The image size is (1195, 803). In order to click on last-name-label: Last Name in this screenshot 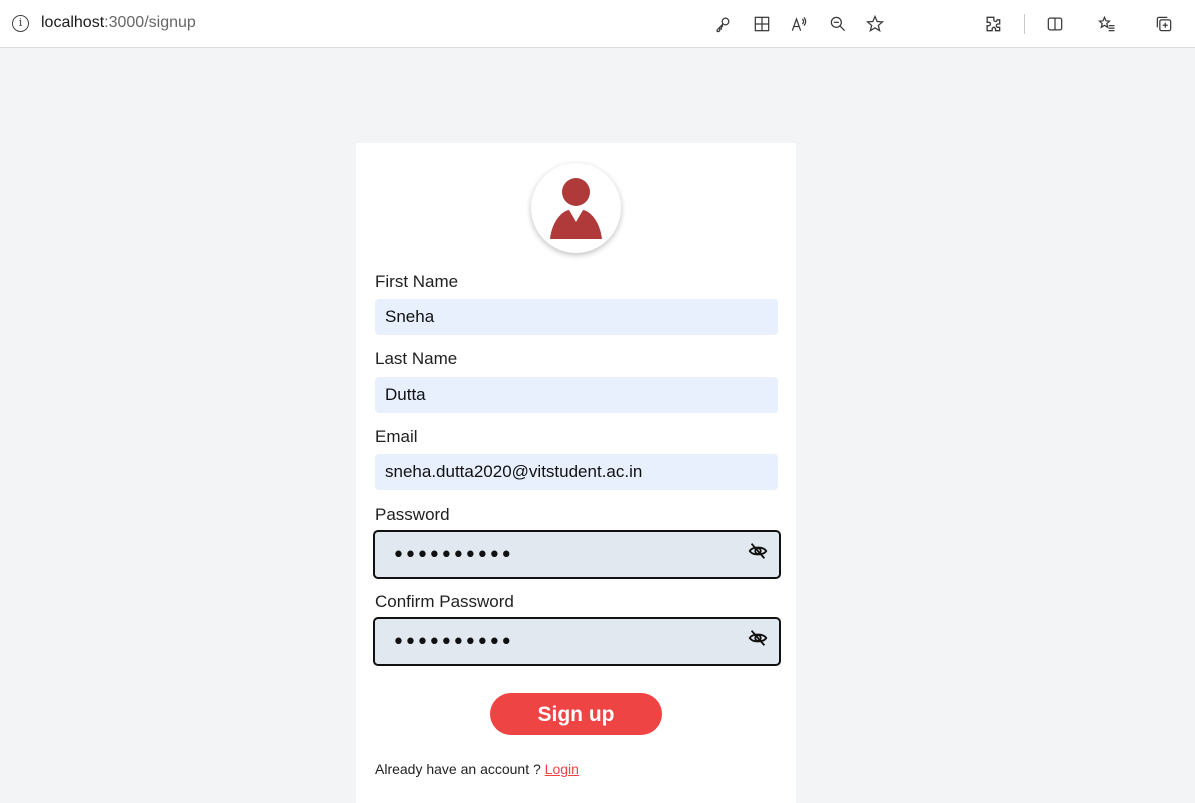, I will do `click(416, 358)`.